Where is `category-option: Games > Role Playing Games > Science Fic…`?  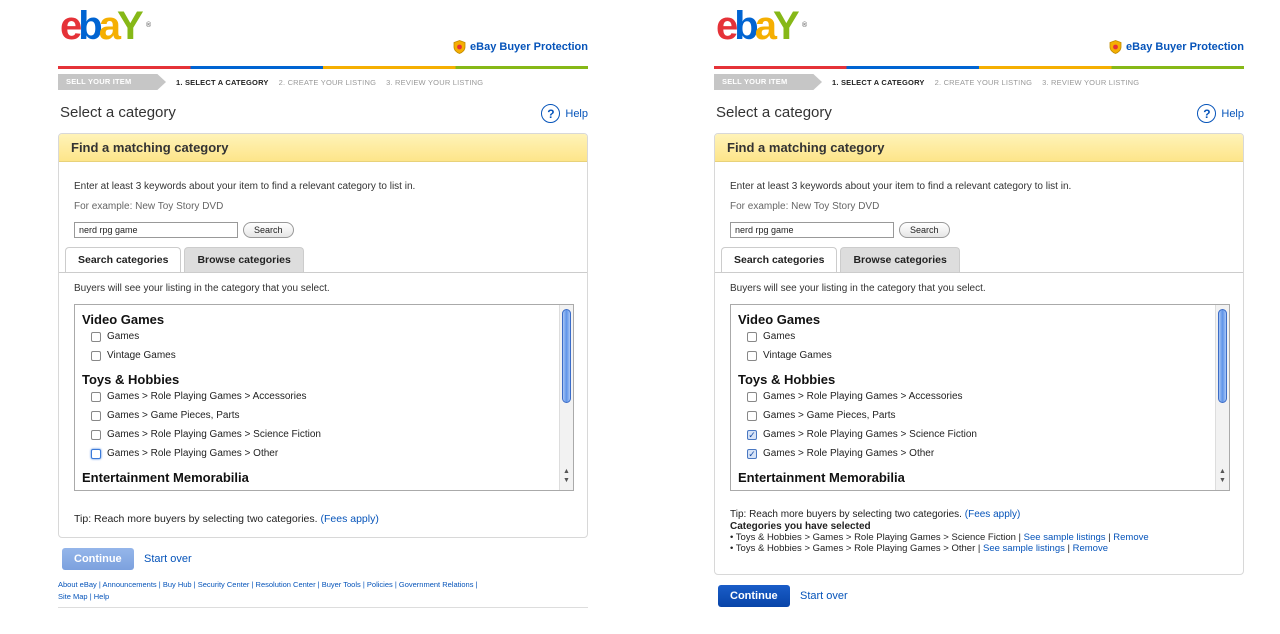
category-option: Games > Role Playing Games > Science Fic… is located at coordinates (332, 434).